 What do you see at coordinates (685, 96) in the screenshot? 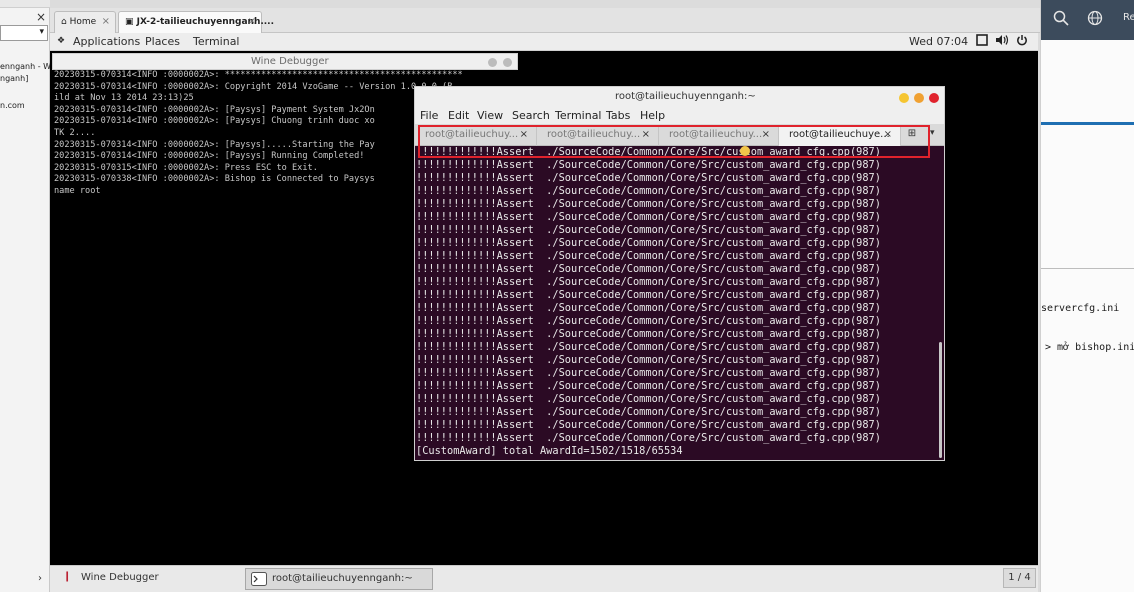
I see `window-title: root@tailieuchuyennganh:~` at bounding box center [685, 96].